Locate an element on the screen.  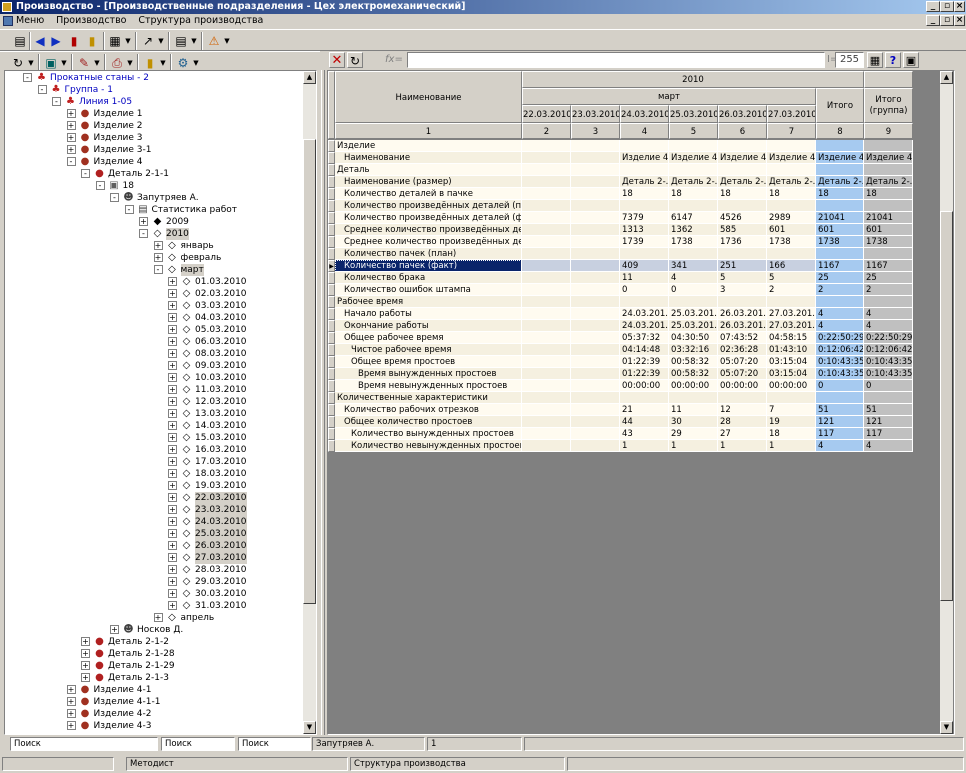
refresh-icon: ↻ is located at coordinates (18, 63).